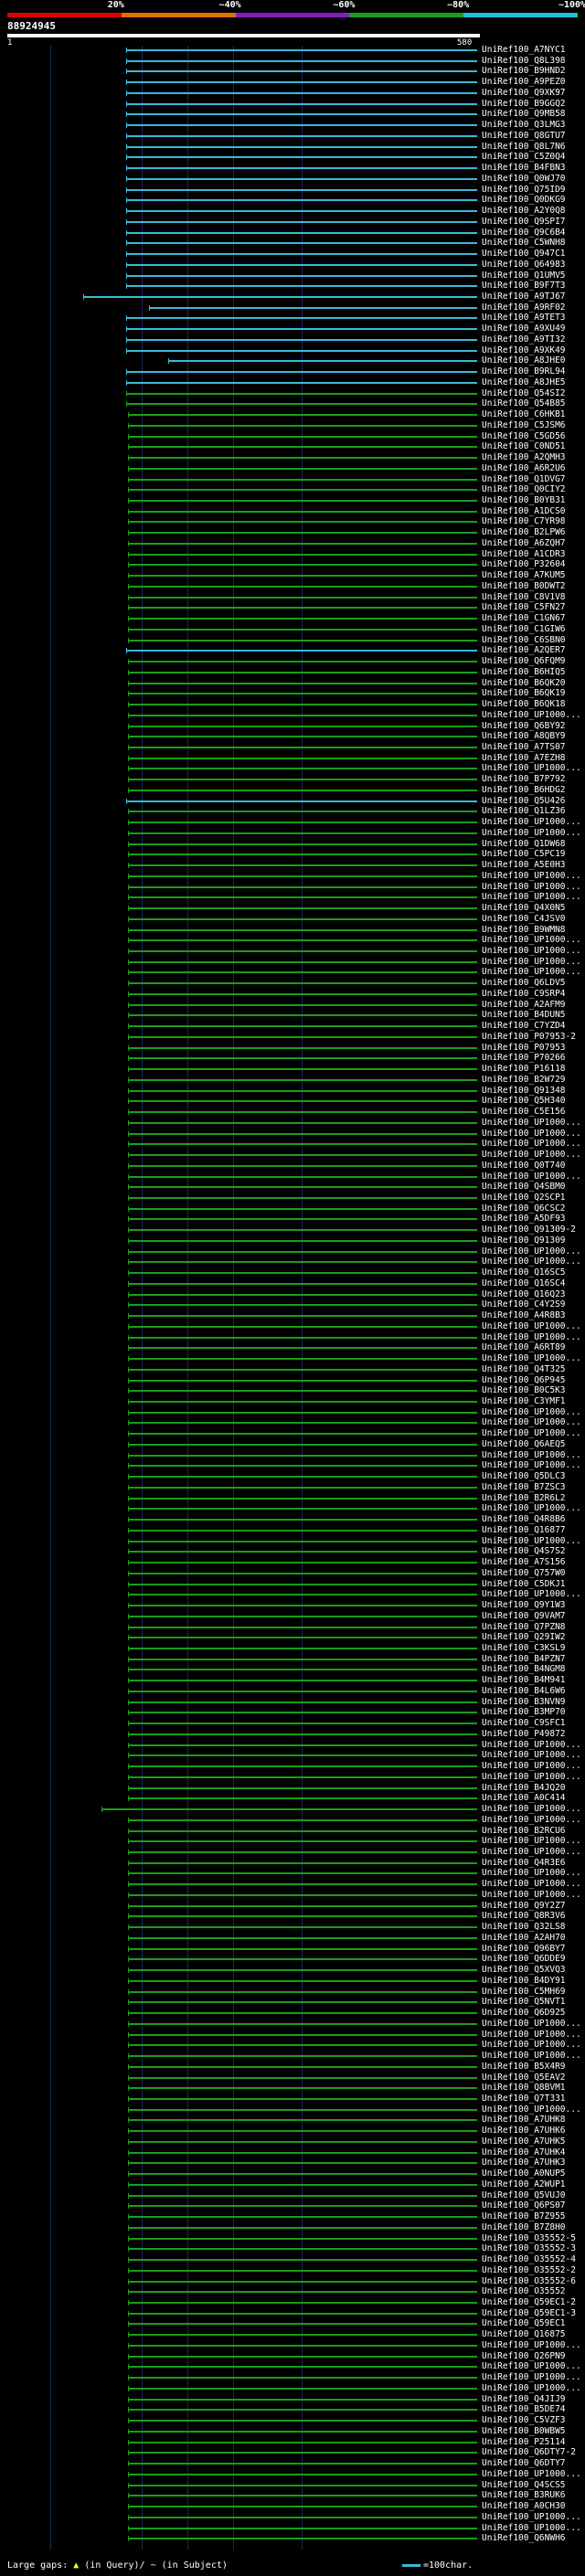 The width and height of the screenshot is (585, 2576). I want to click on hit-label: UniRef100_B4JQ20, so click(524, 1788).